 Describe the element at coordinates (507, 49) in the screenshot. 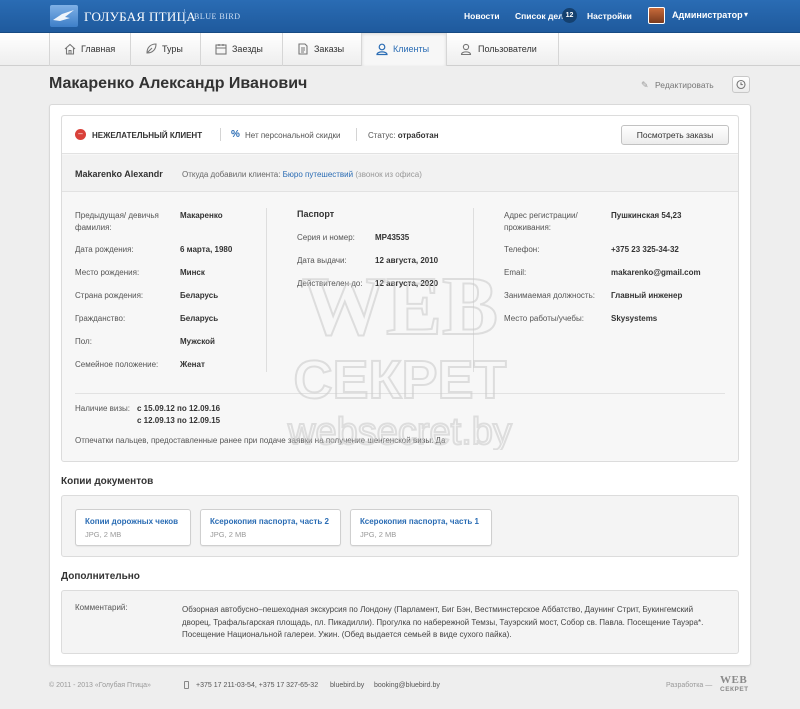

I see `tab-label: Пользователи` at that location.